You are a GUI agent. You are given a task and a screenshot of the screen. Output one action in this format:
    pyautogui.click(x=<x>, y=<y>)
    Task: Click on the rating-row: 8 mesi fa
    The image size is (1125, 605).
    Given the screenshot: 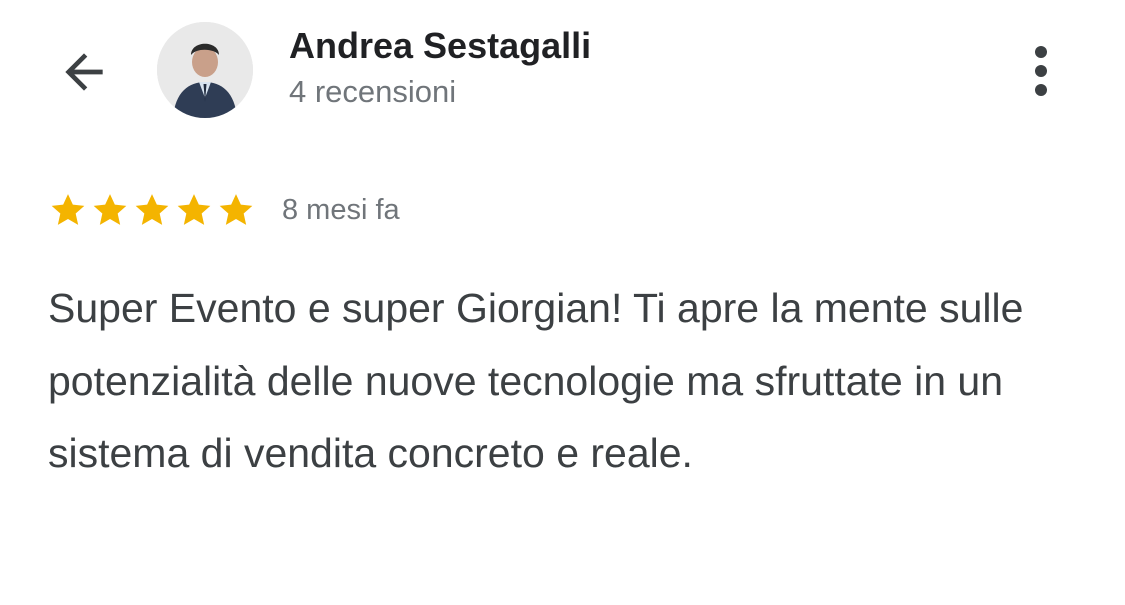 What is the action you would take?
    pyautogui.click(x=224, y=210)
    